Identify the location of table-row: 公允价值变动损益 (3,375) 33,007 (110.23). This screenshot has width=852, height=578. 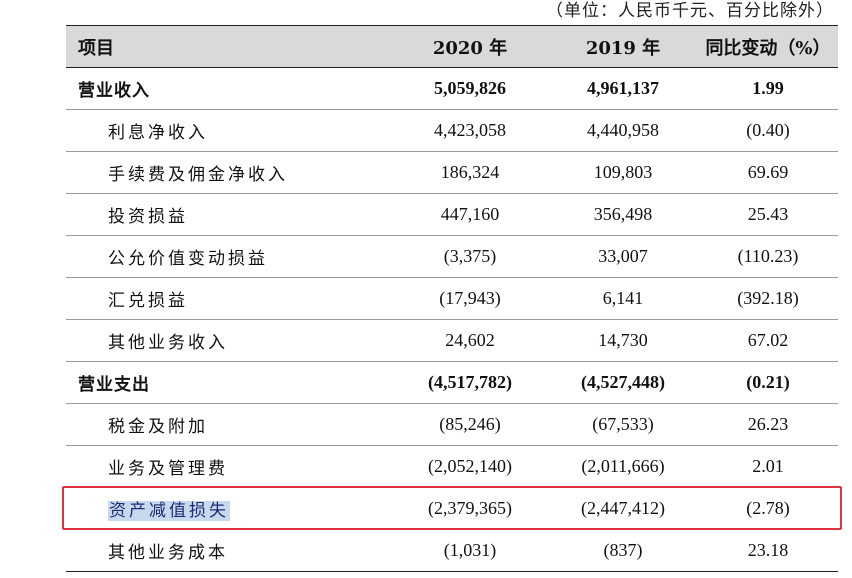
(452, 256).